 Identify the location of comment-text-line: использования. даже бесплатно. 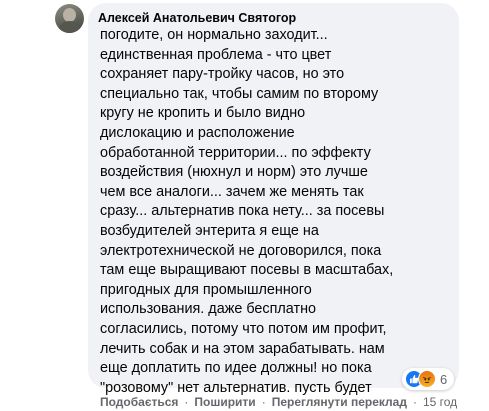
(208, 309).